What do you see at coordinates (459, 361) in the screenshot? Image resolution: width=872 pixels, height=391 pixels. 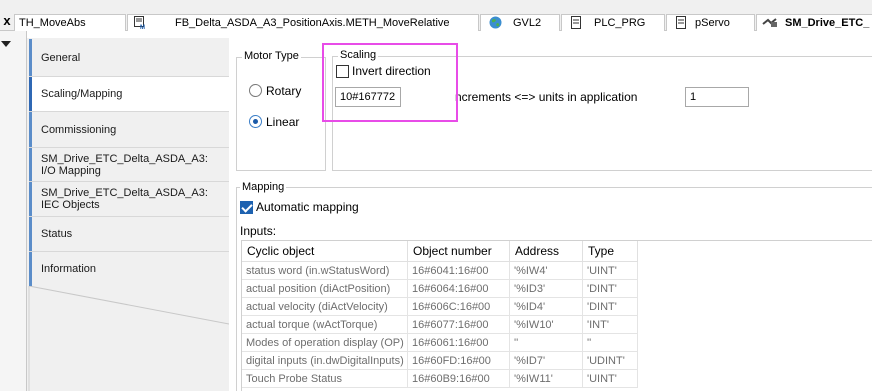 I see `table-cell: 16#60FD:16#00` at bounding box center [459, 361].